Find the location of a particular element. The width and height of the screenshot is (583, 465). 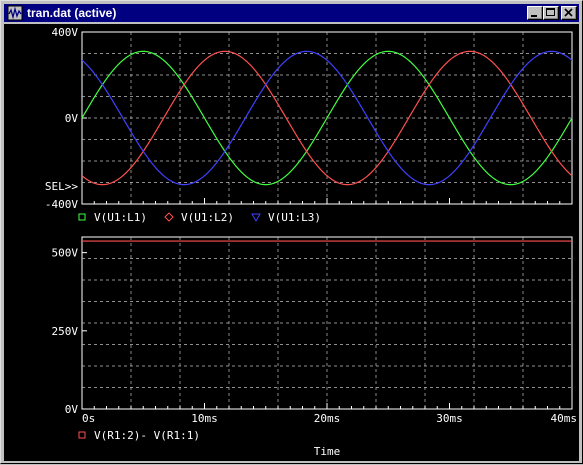

x-tick-label: 20ms is located at coordinates (327, 418).